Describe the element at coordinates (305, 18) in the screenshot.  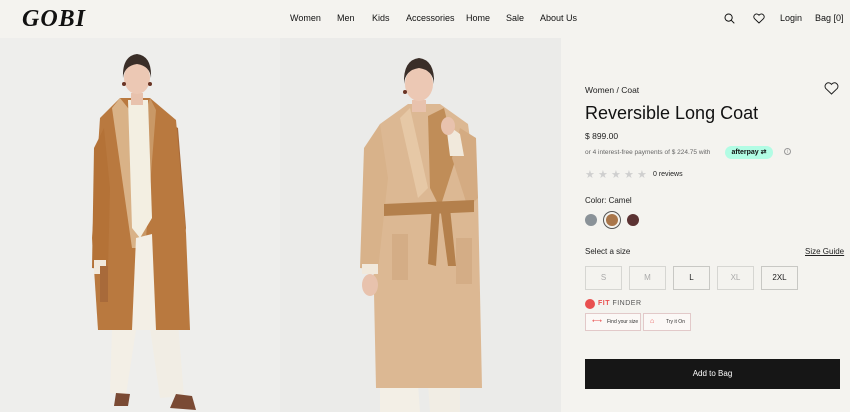
I see `nav-item-women: Women` at that location.